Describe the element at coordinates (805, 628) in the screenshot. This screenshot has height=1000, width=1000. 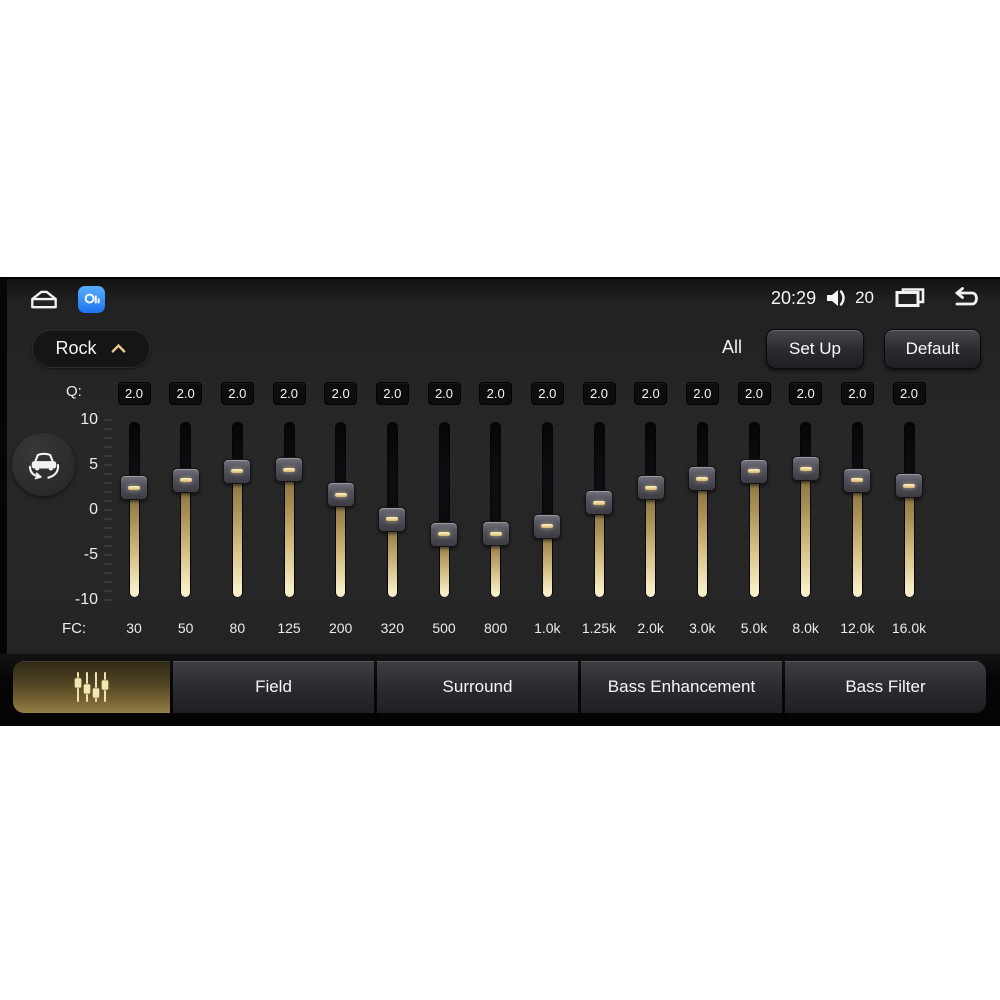
I see `freq-label: 8.0k` at that location.